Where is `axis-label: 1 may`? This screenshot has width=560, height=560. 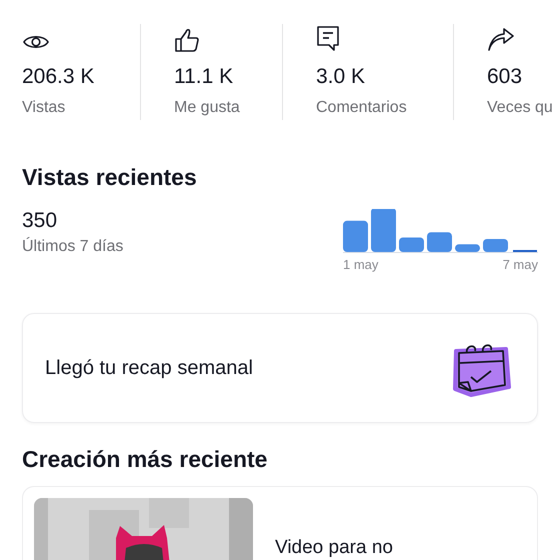
axis-label: 1 may is located at coordinates (360, 264).